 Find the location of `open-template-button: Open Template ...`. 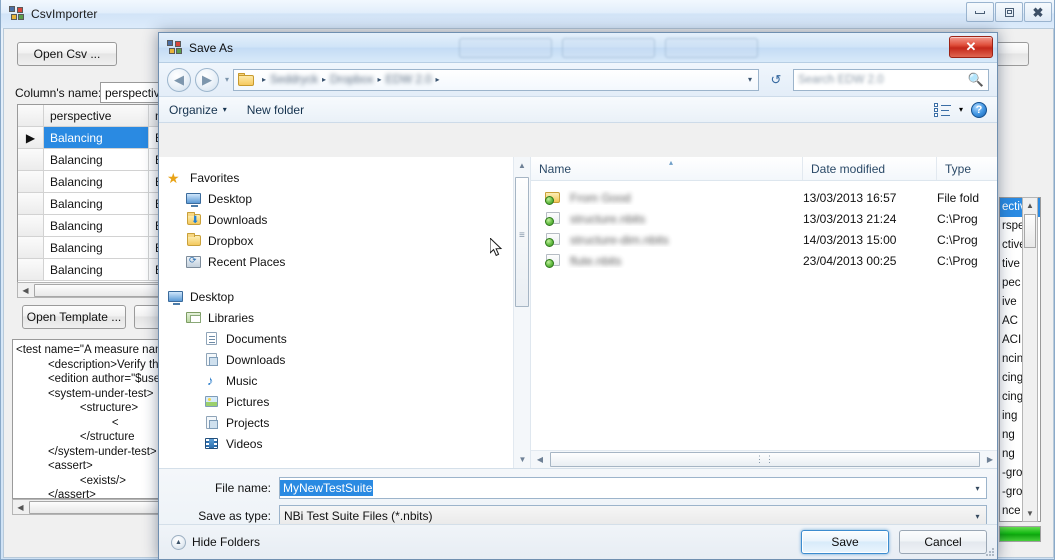

open-template-button: Open Template ... is located at coordinates (74, 317).